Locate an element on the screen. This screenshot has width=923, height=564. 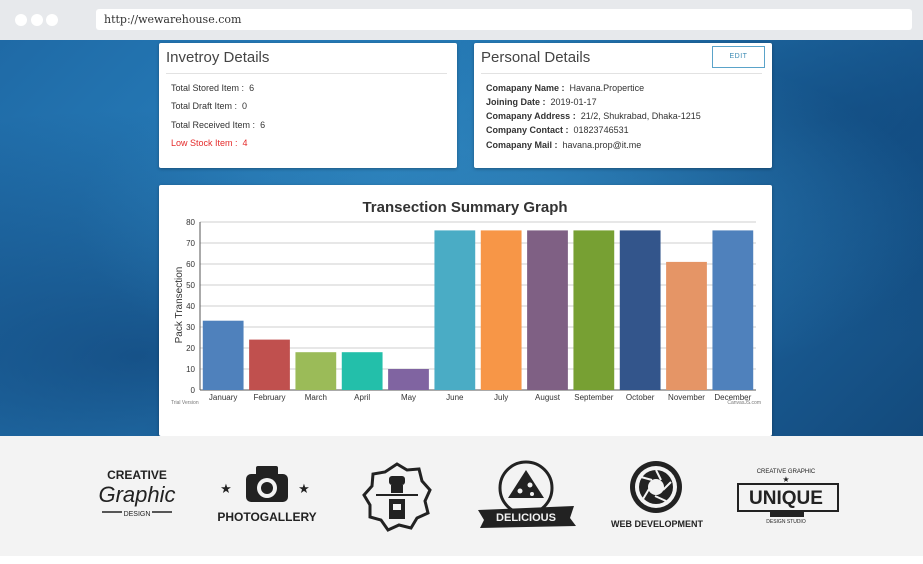
svg-text: CREATIVE is located at coordinates (137, 475).